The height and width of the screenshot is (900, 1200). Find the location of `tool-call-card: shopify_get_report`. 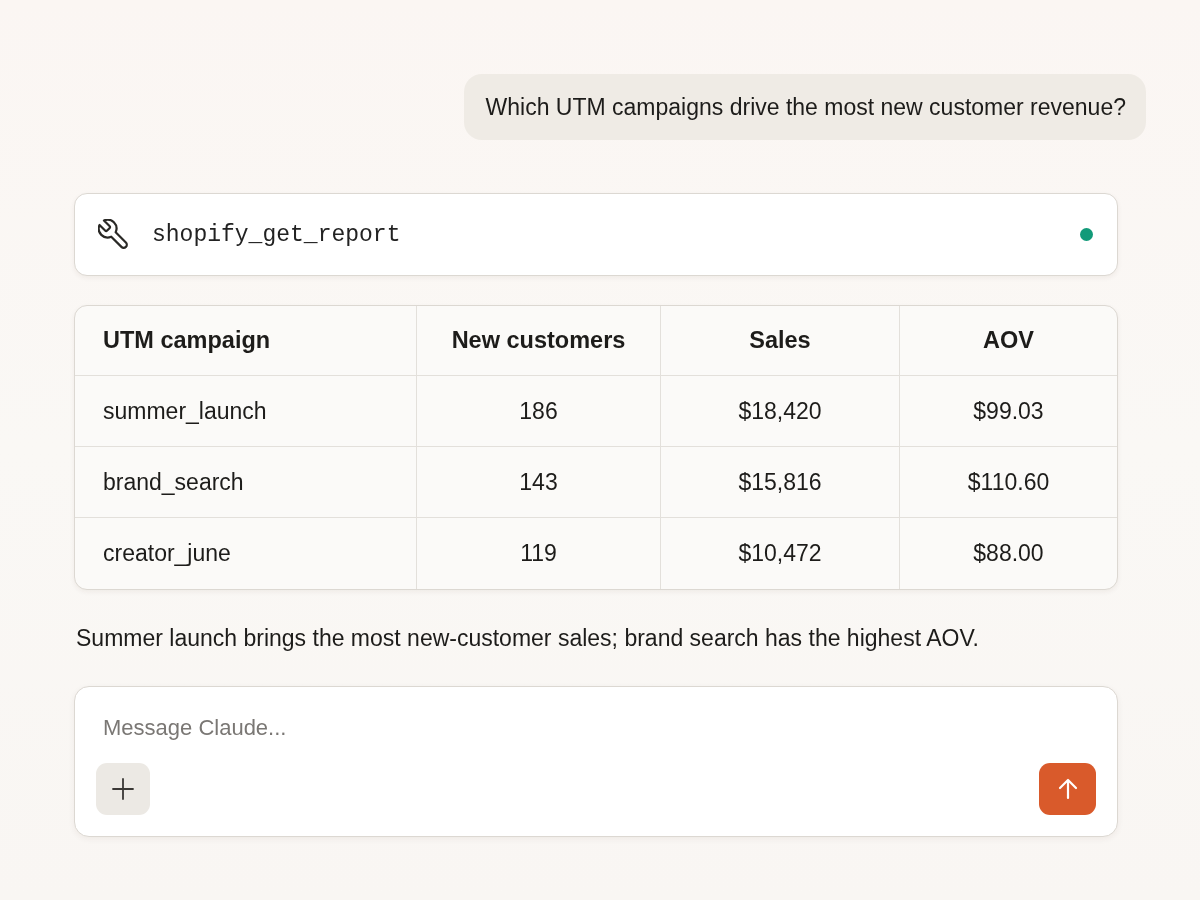

tool-call-card: shopify_get_report is located at coordinates (596, 234).